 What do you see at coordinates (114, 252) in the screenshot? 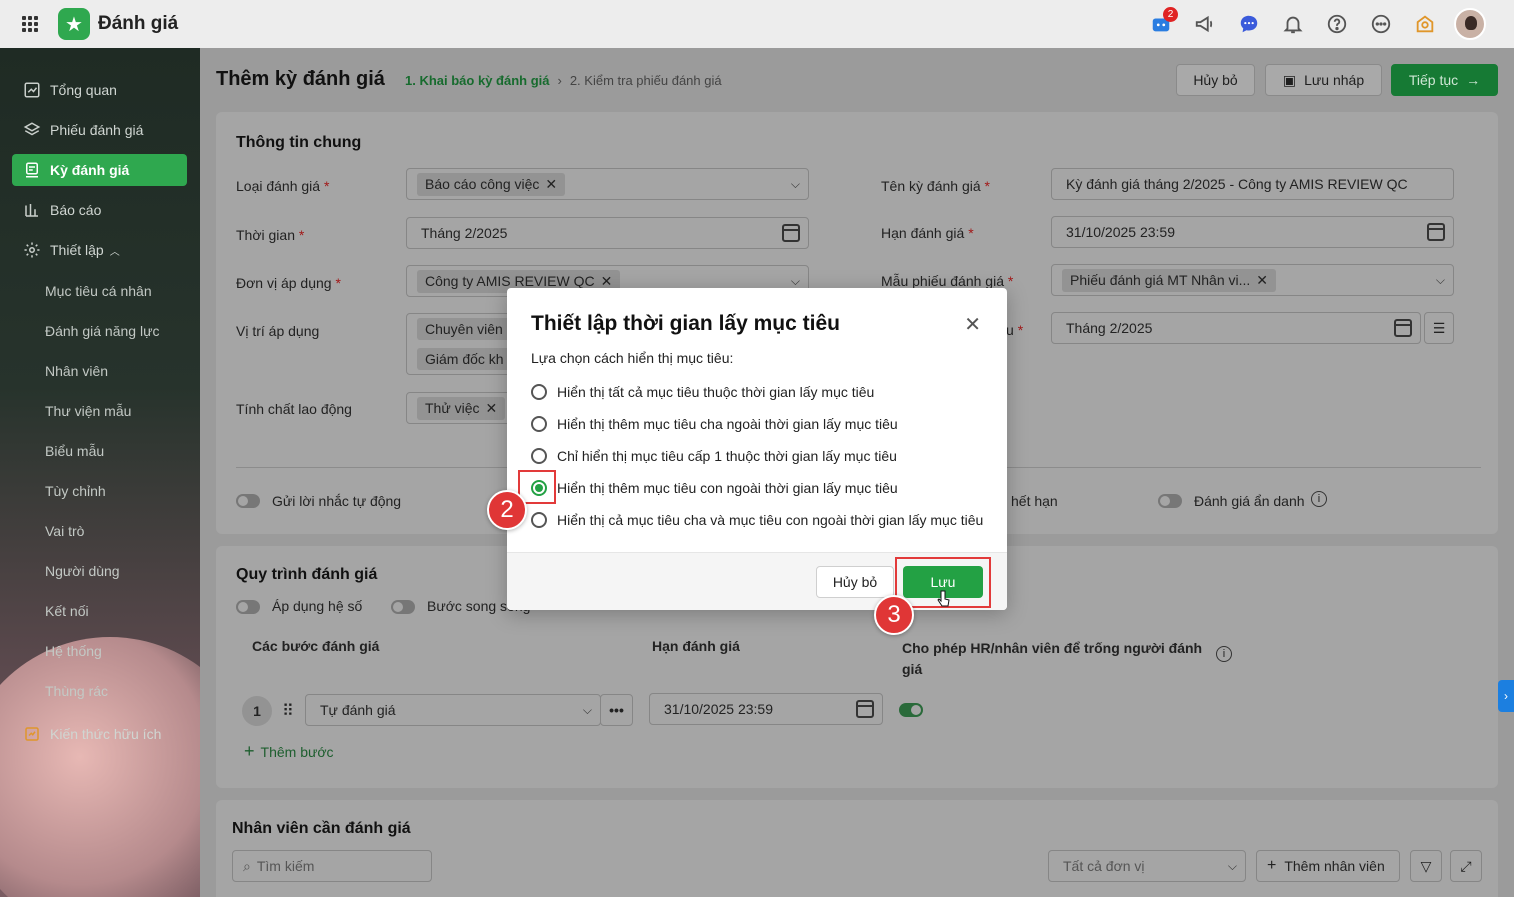
I see `chevron-up-icon: ︿` at bounding box center [114, 252].